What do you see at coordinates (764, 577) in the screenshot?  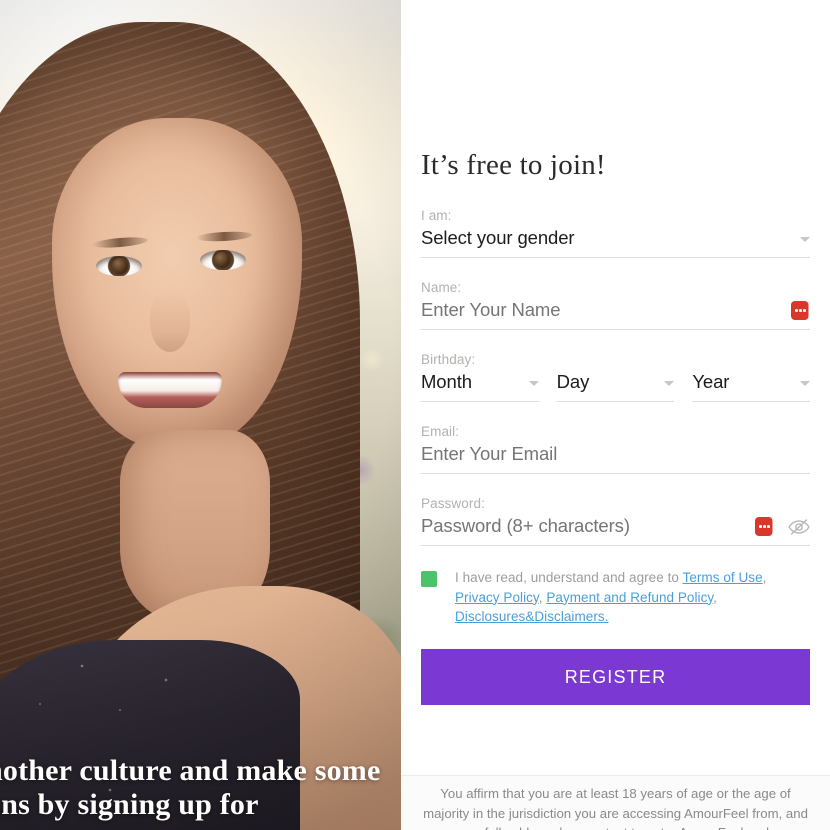 I see `terms-sep-1: ,` at bounding box center [764, 577].